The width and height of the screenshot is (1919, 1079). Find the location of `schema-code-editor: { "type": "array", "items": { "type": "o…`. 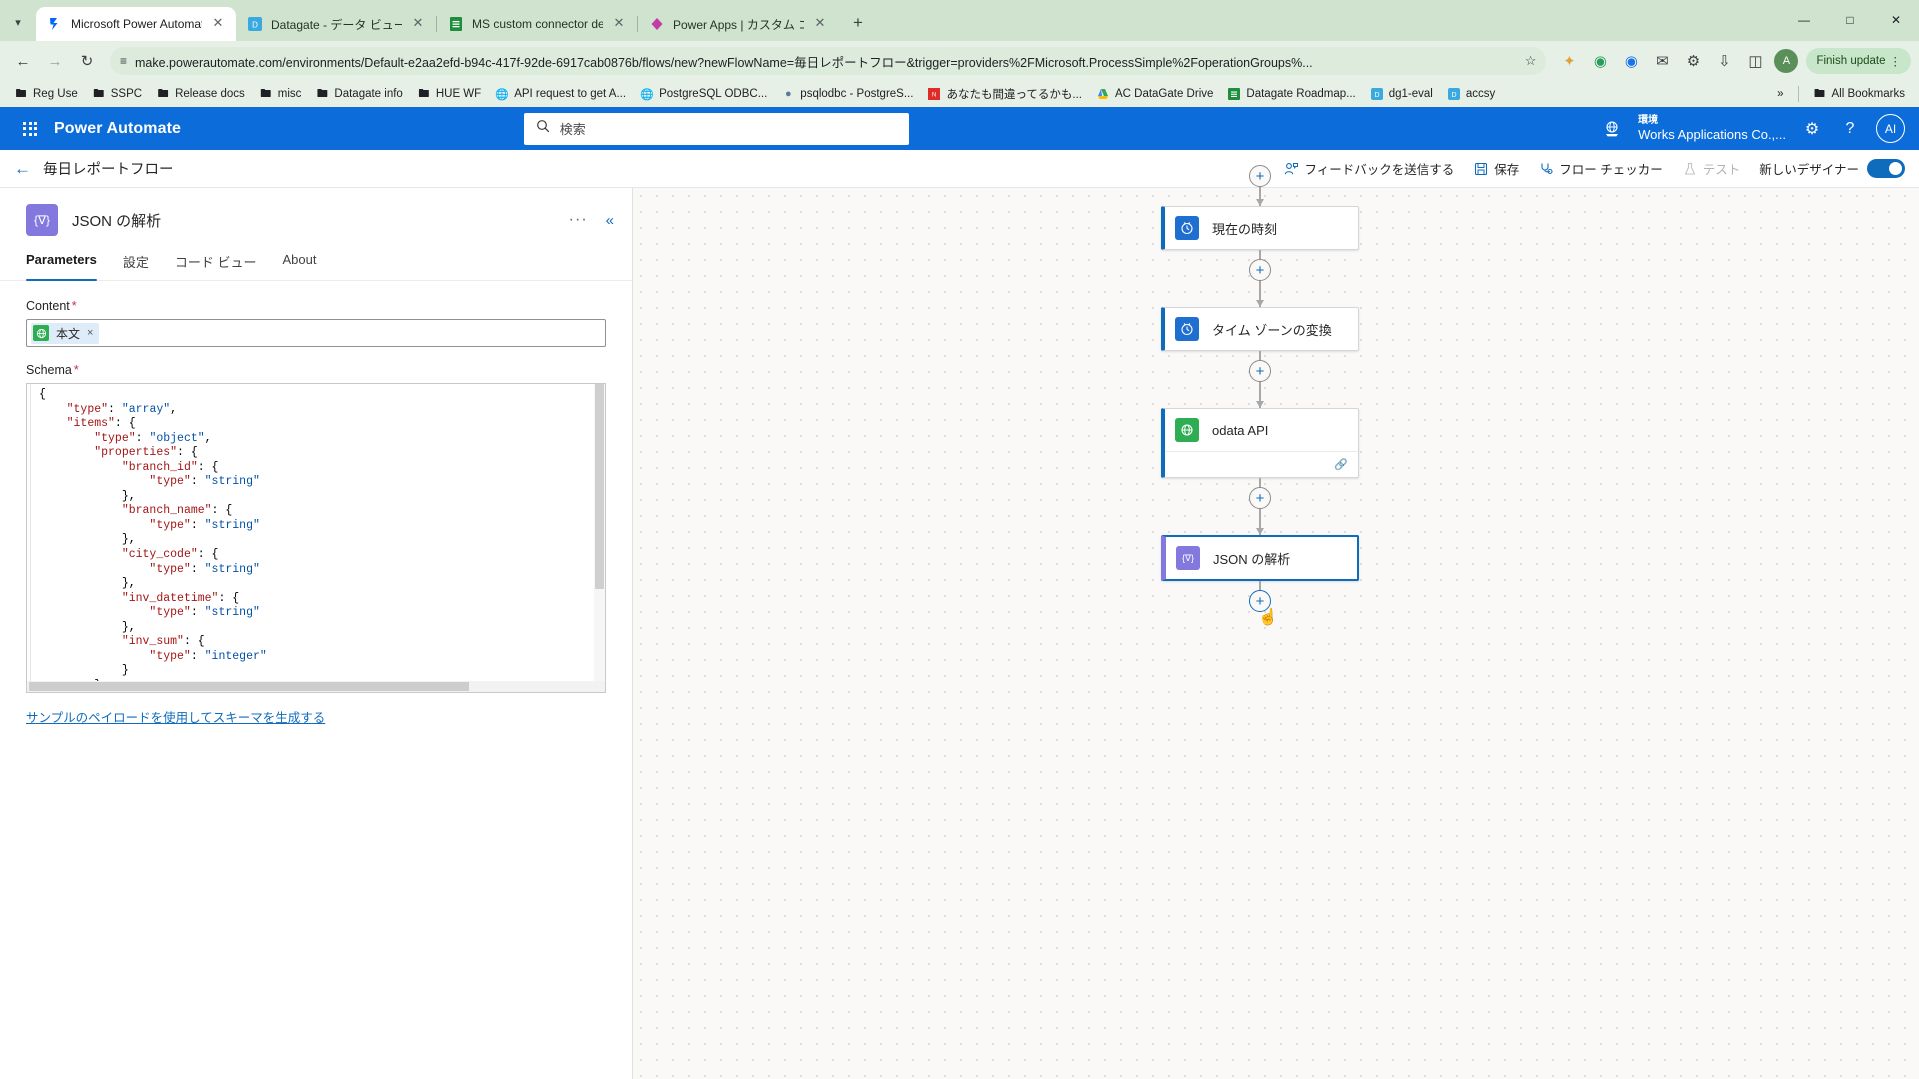

schema-code-editor: { "type": "array", "items": { "type": "o… is located at coordinates (316, 538).